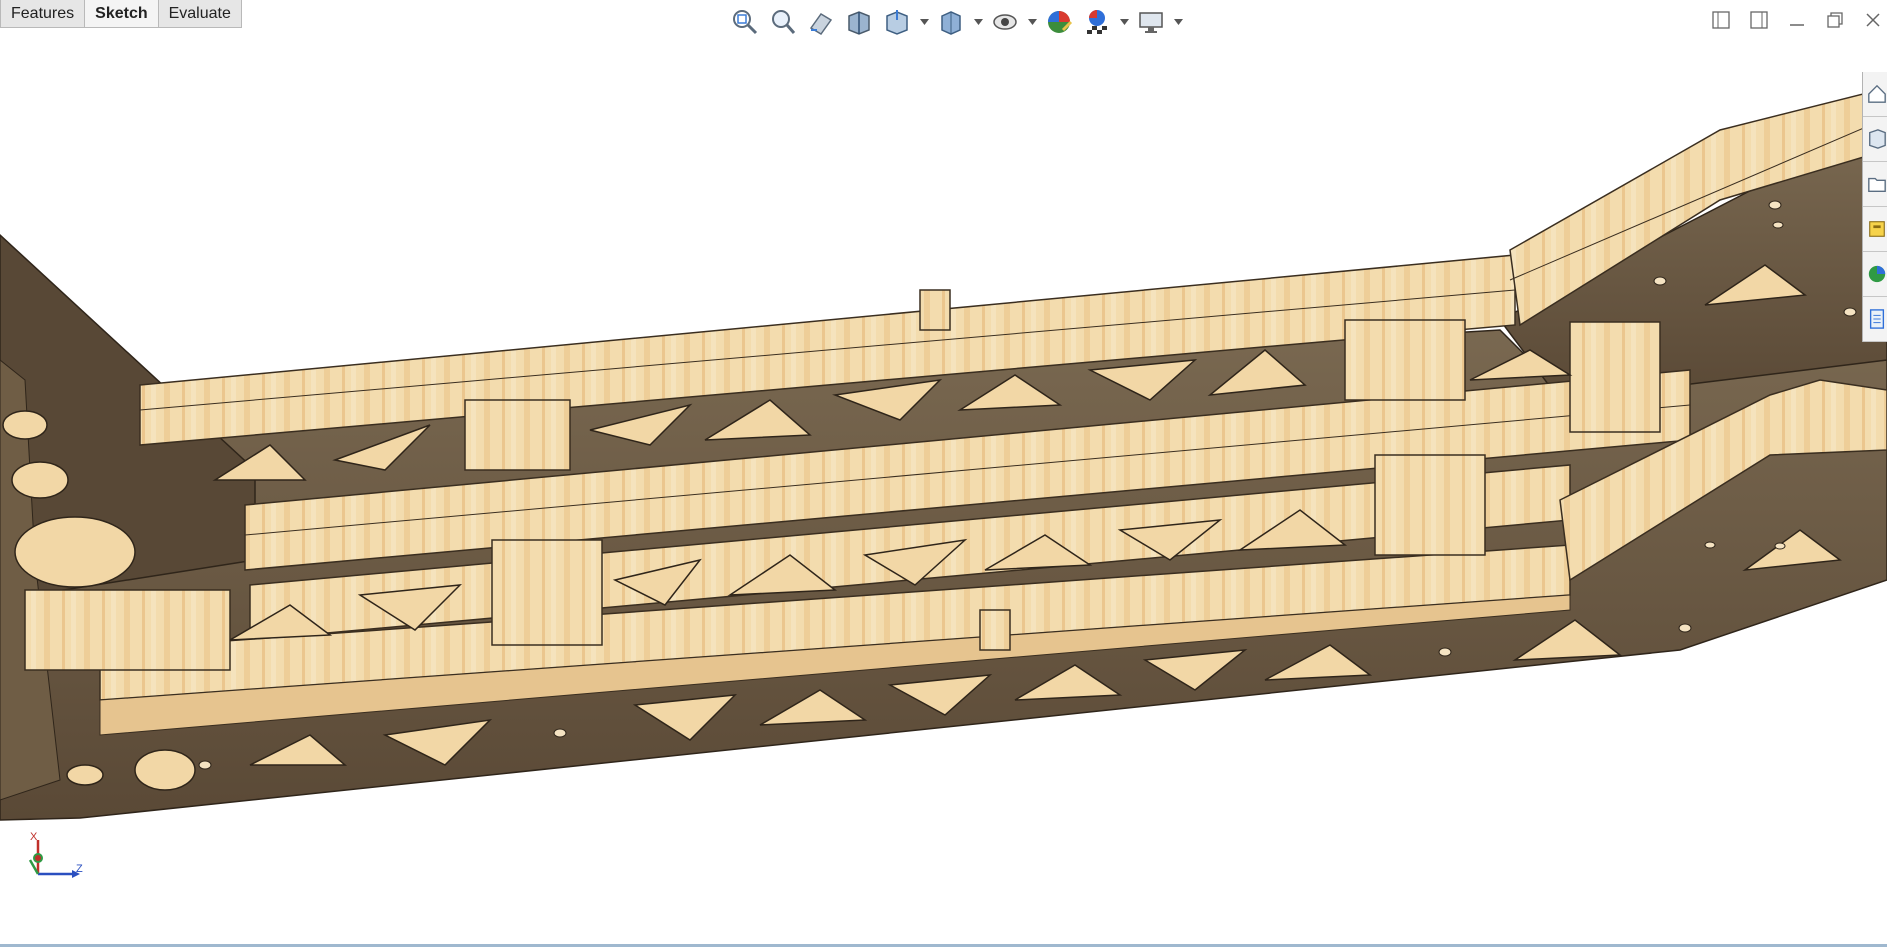 This screenshot has height=952, width=1887. Describe the element at coordinates (897, 22) in the screenshot. I see `view-orientation-icon` at that location.